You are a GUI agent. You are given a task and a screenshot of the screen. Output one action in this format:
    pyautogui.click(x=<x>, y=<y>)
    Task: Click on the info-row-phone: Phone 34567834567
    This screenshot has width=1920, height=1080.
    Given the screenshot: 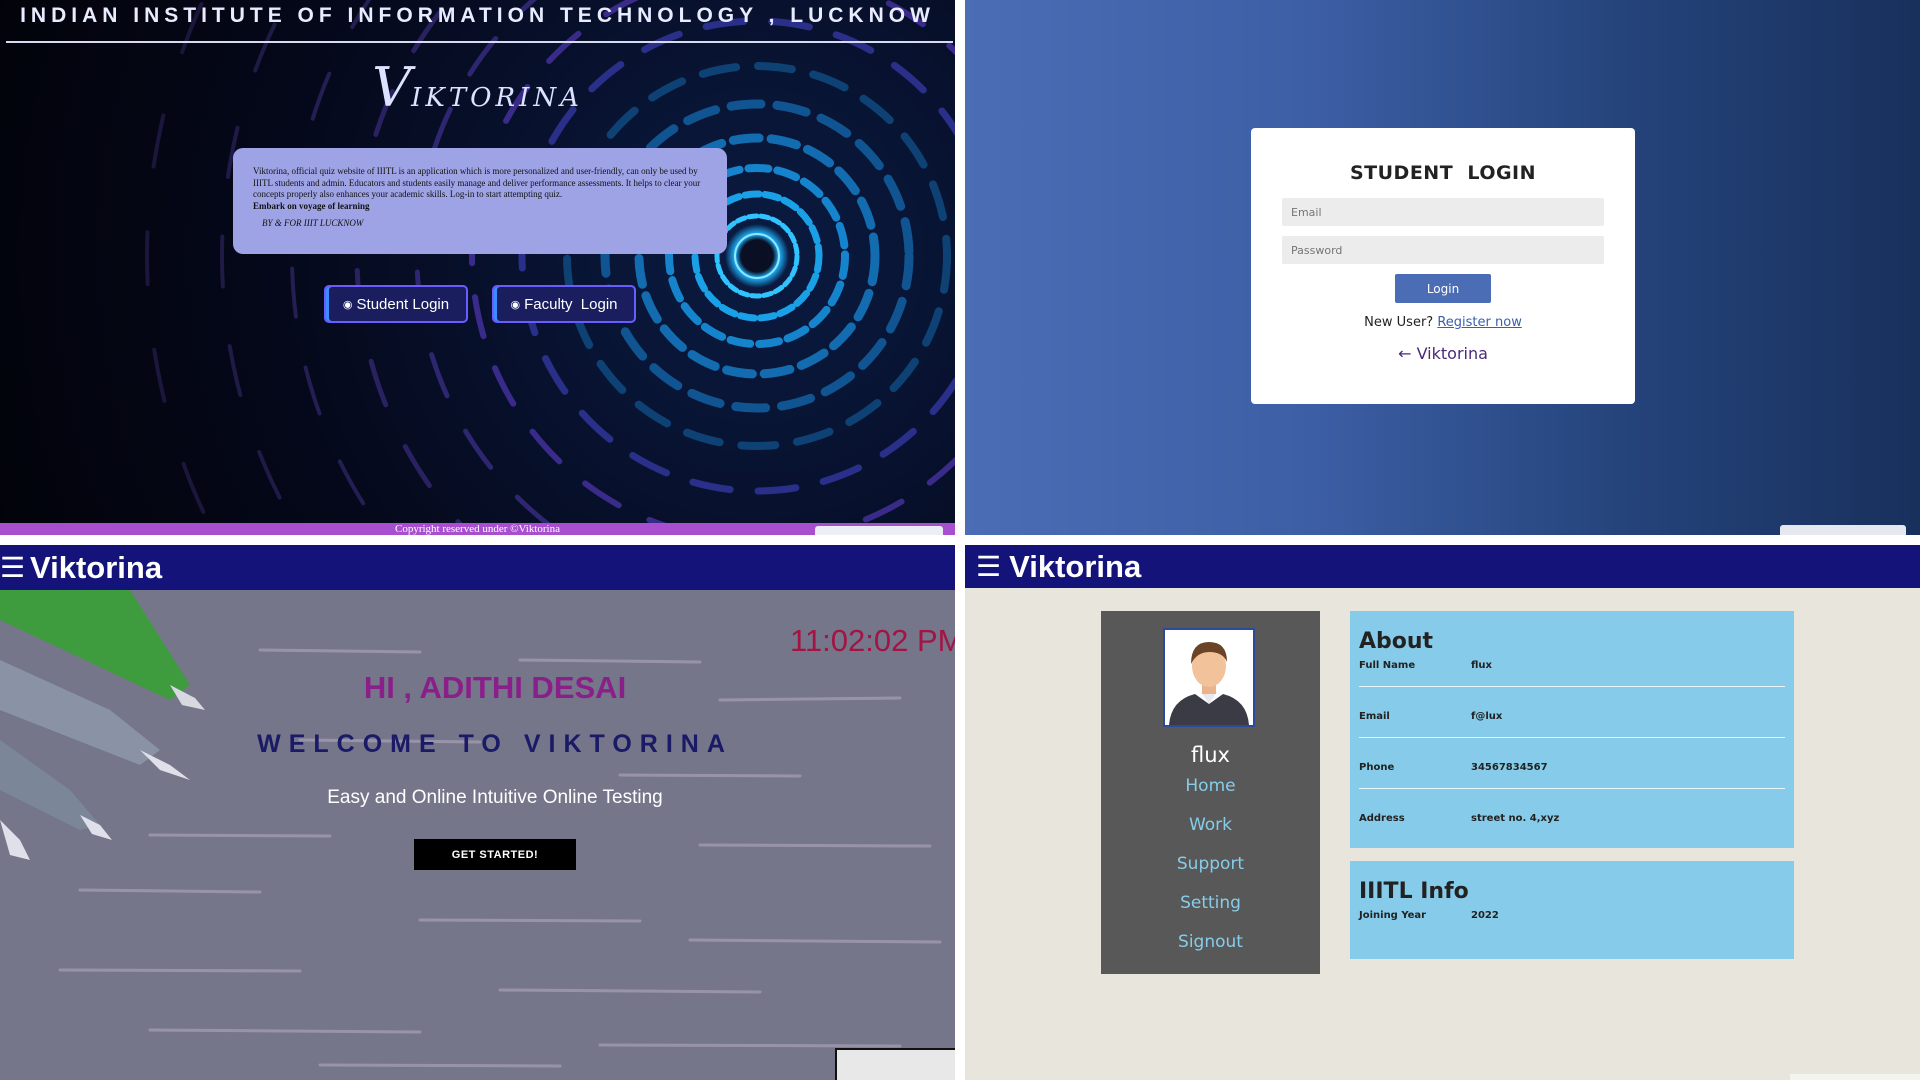 What is the action you would take?
    pyautogui.click(x=1572, y=787)
    